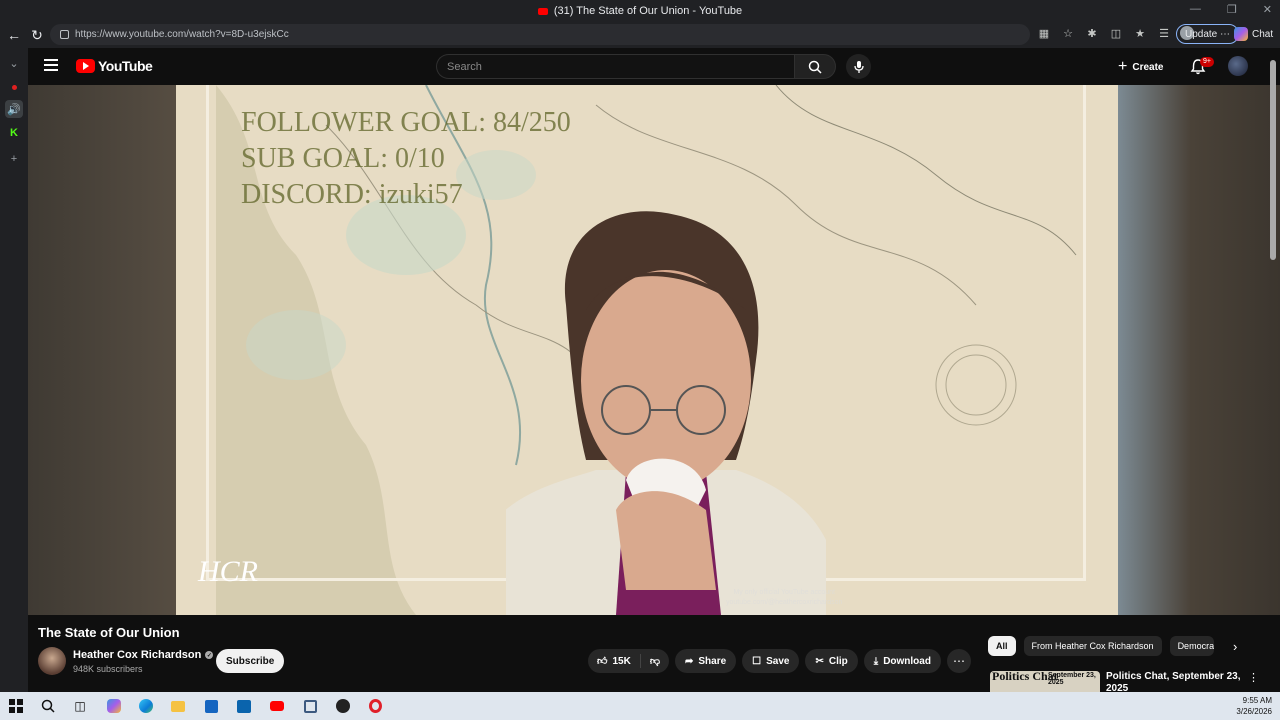 This screenshot has width=1280, height=720. Describe the element at coordinates (178, 706) in the screenshot. I see `file-explorer-icon` at that location.